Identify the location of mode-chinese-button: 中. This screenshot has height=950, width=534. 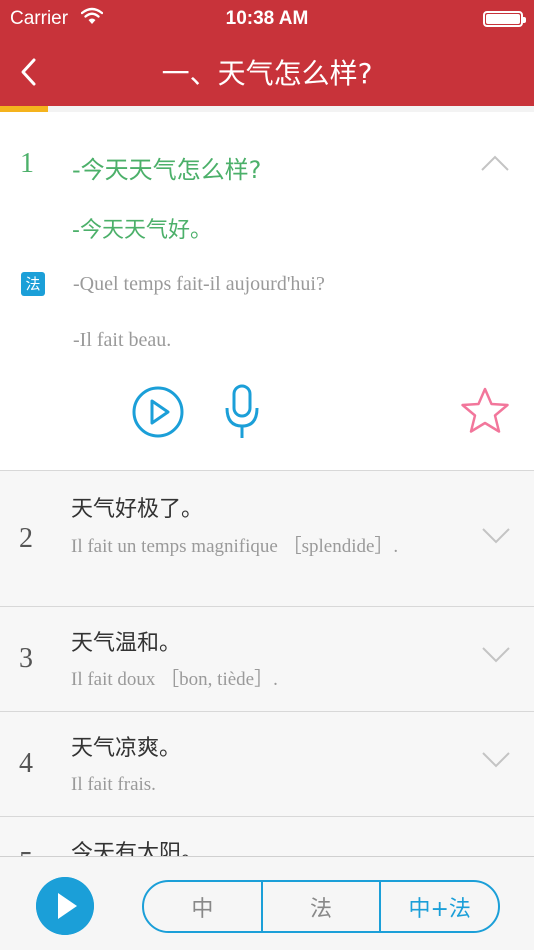
(202, 906).